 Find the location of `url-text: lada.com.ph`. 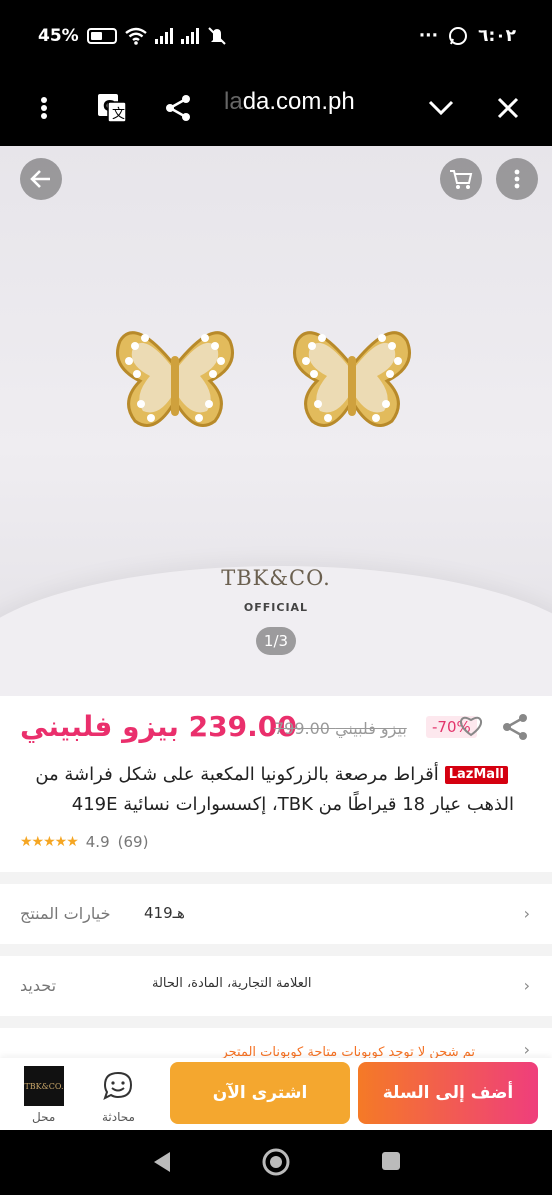

url-text: lada.com.ph is located at coordinates (289, 102).